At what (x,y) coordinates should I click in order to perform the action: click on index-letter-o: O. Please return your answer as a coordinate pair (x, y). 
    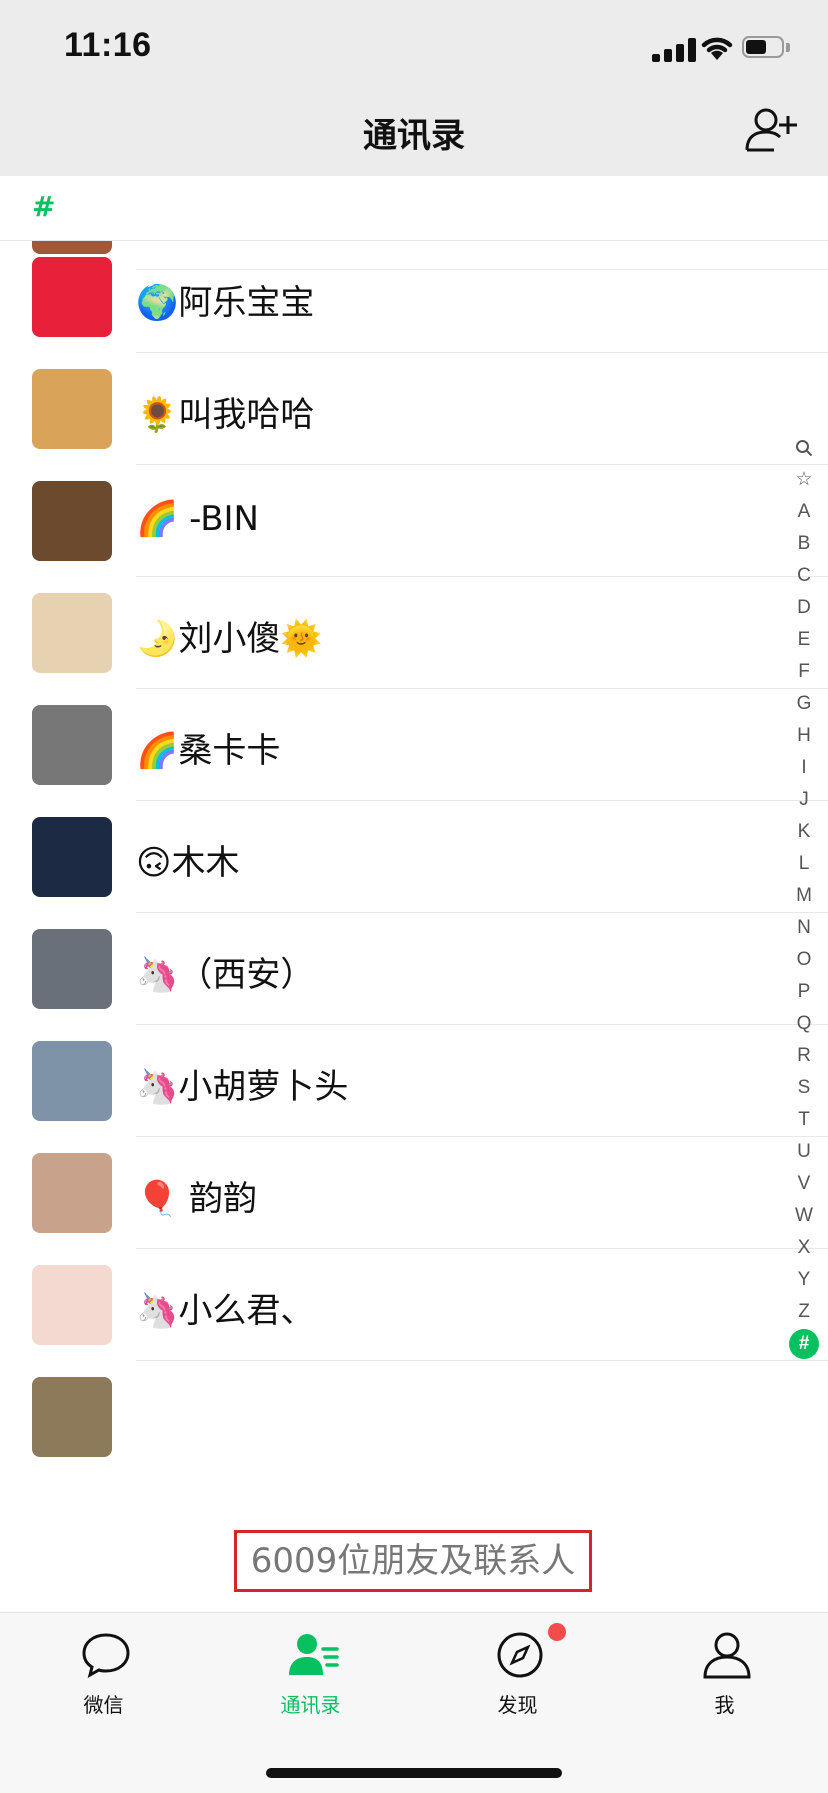
    Looking at the image, I should click on (804, 960).